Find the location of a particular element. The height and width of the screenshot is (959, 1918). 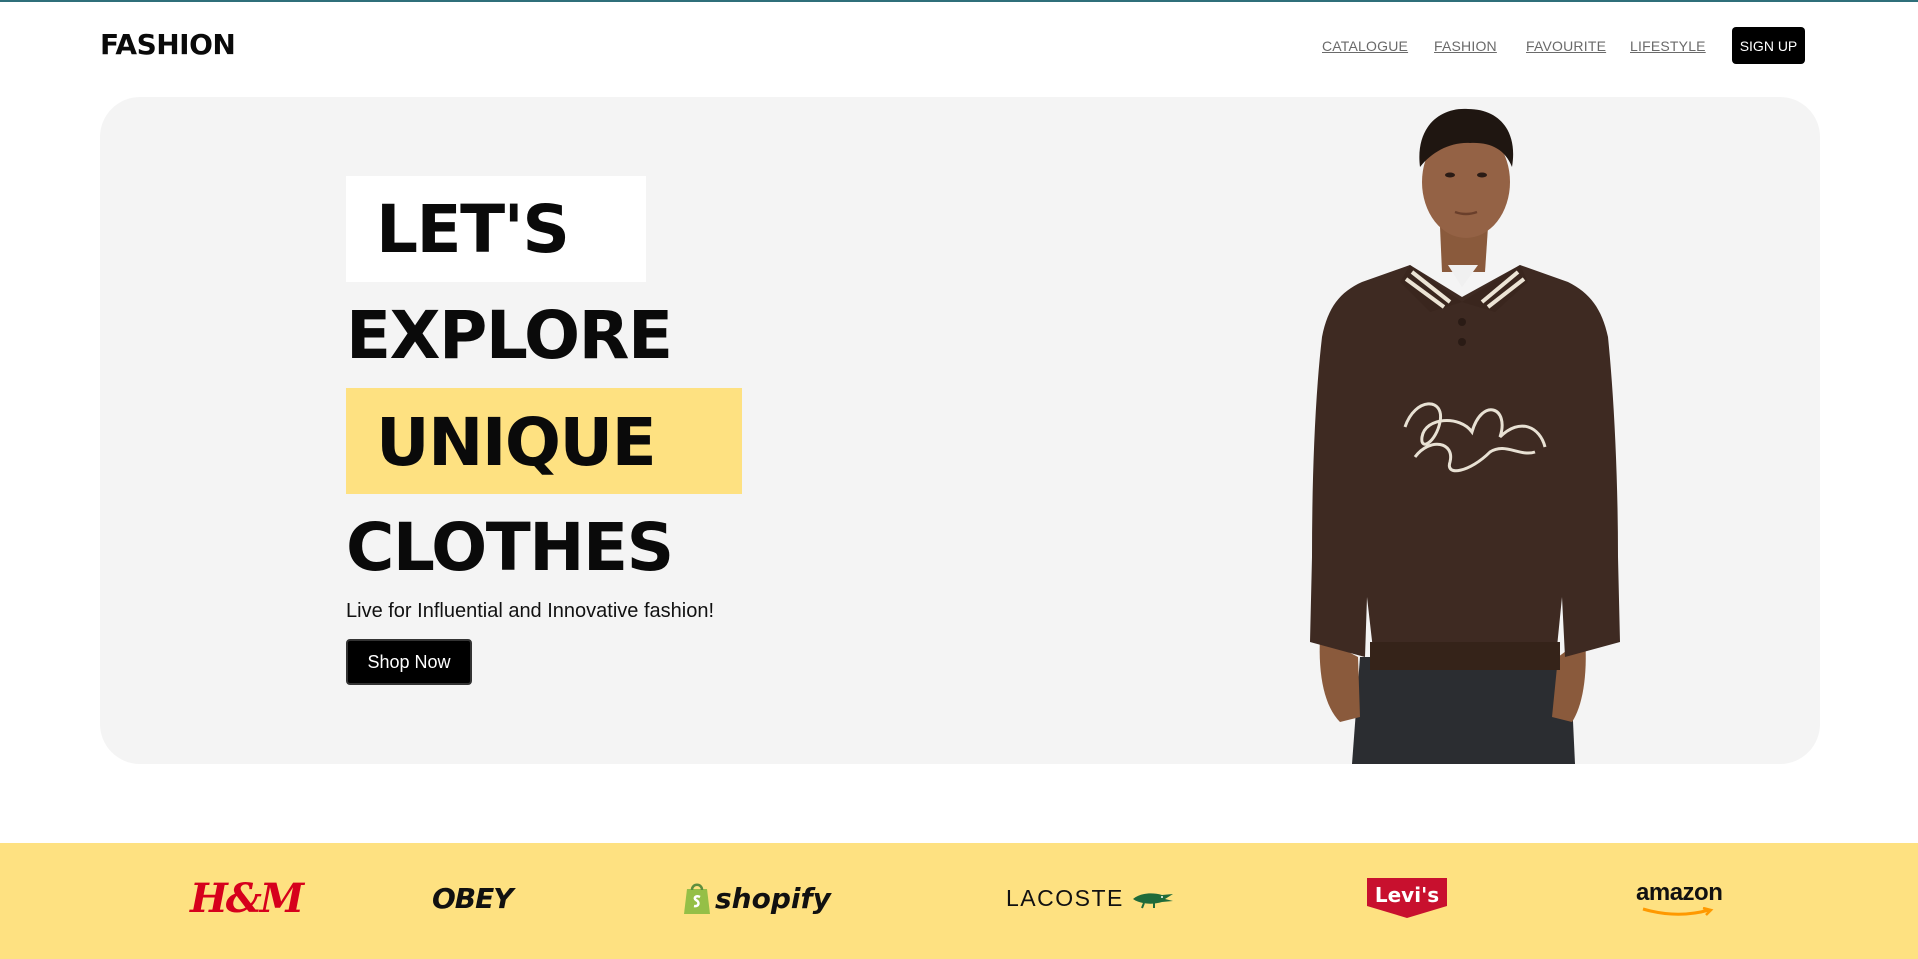

levis-badge: Levi's is located at coordinates (1407, 898).